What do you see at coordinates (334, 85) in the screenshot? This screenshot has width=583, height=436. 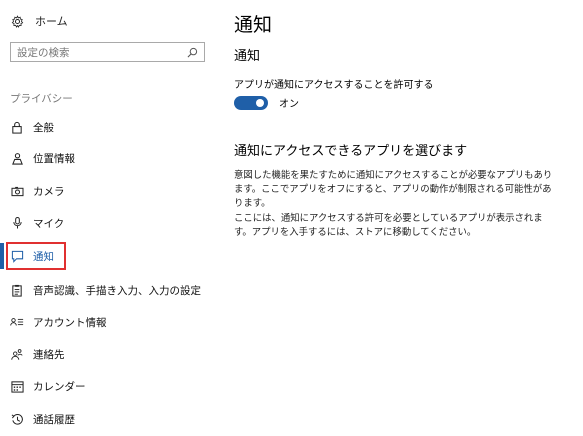 I see `notification-access-label: アプリが通知にアクセスすることを許可する` at bounding box center [334, 85].